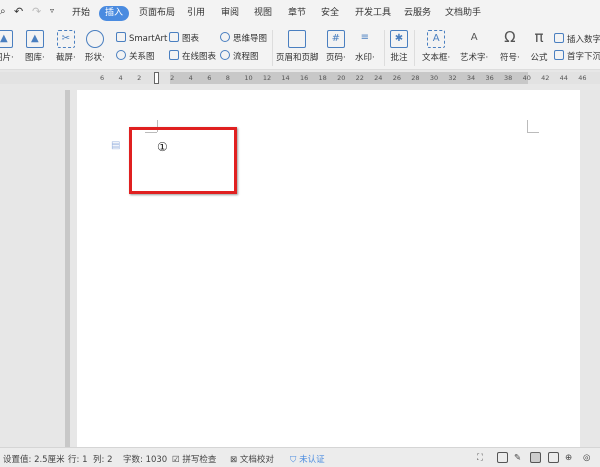 The height and width of the screenshot is (467, 600). What do you see at coordinates (399, 58) in the screenshot?
I see `comment-label: 批注` at bounding box center [399, 58].